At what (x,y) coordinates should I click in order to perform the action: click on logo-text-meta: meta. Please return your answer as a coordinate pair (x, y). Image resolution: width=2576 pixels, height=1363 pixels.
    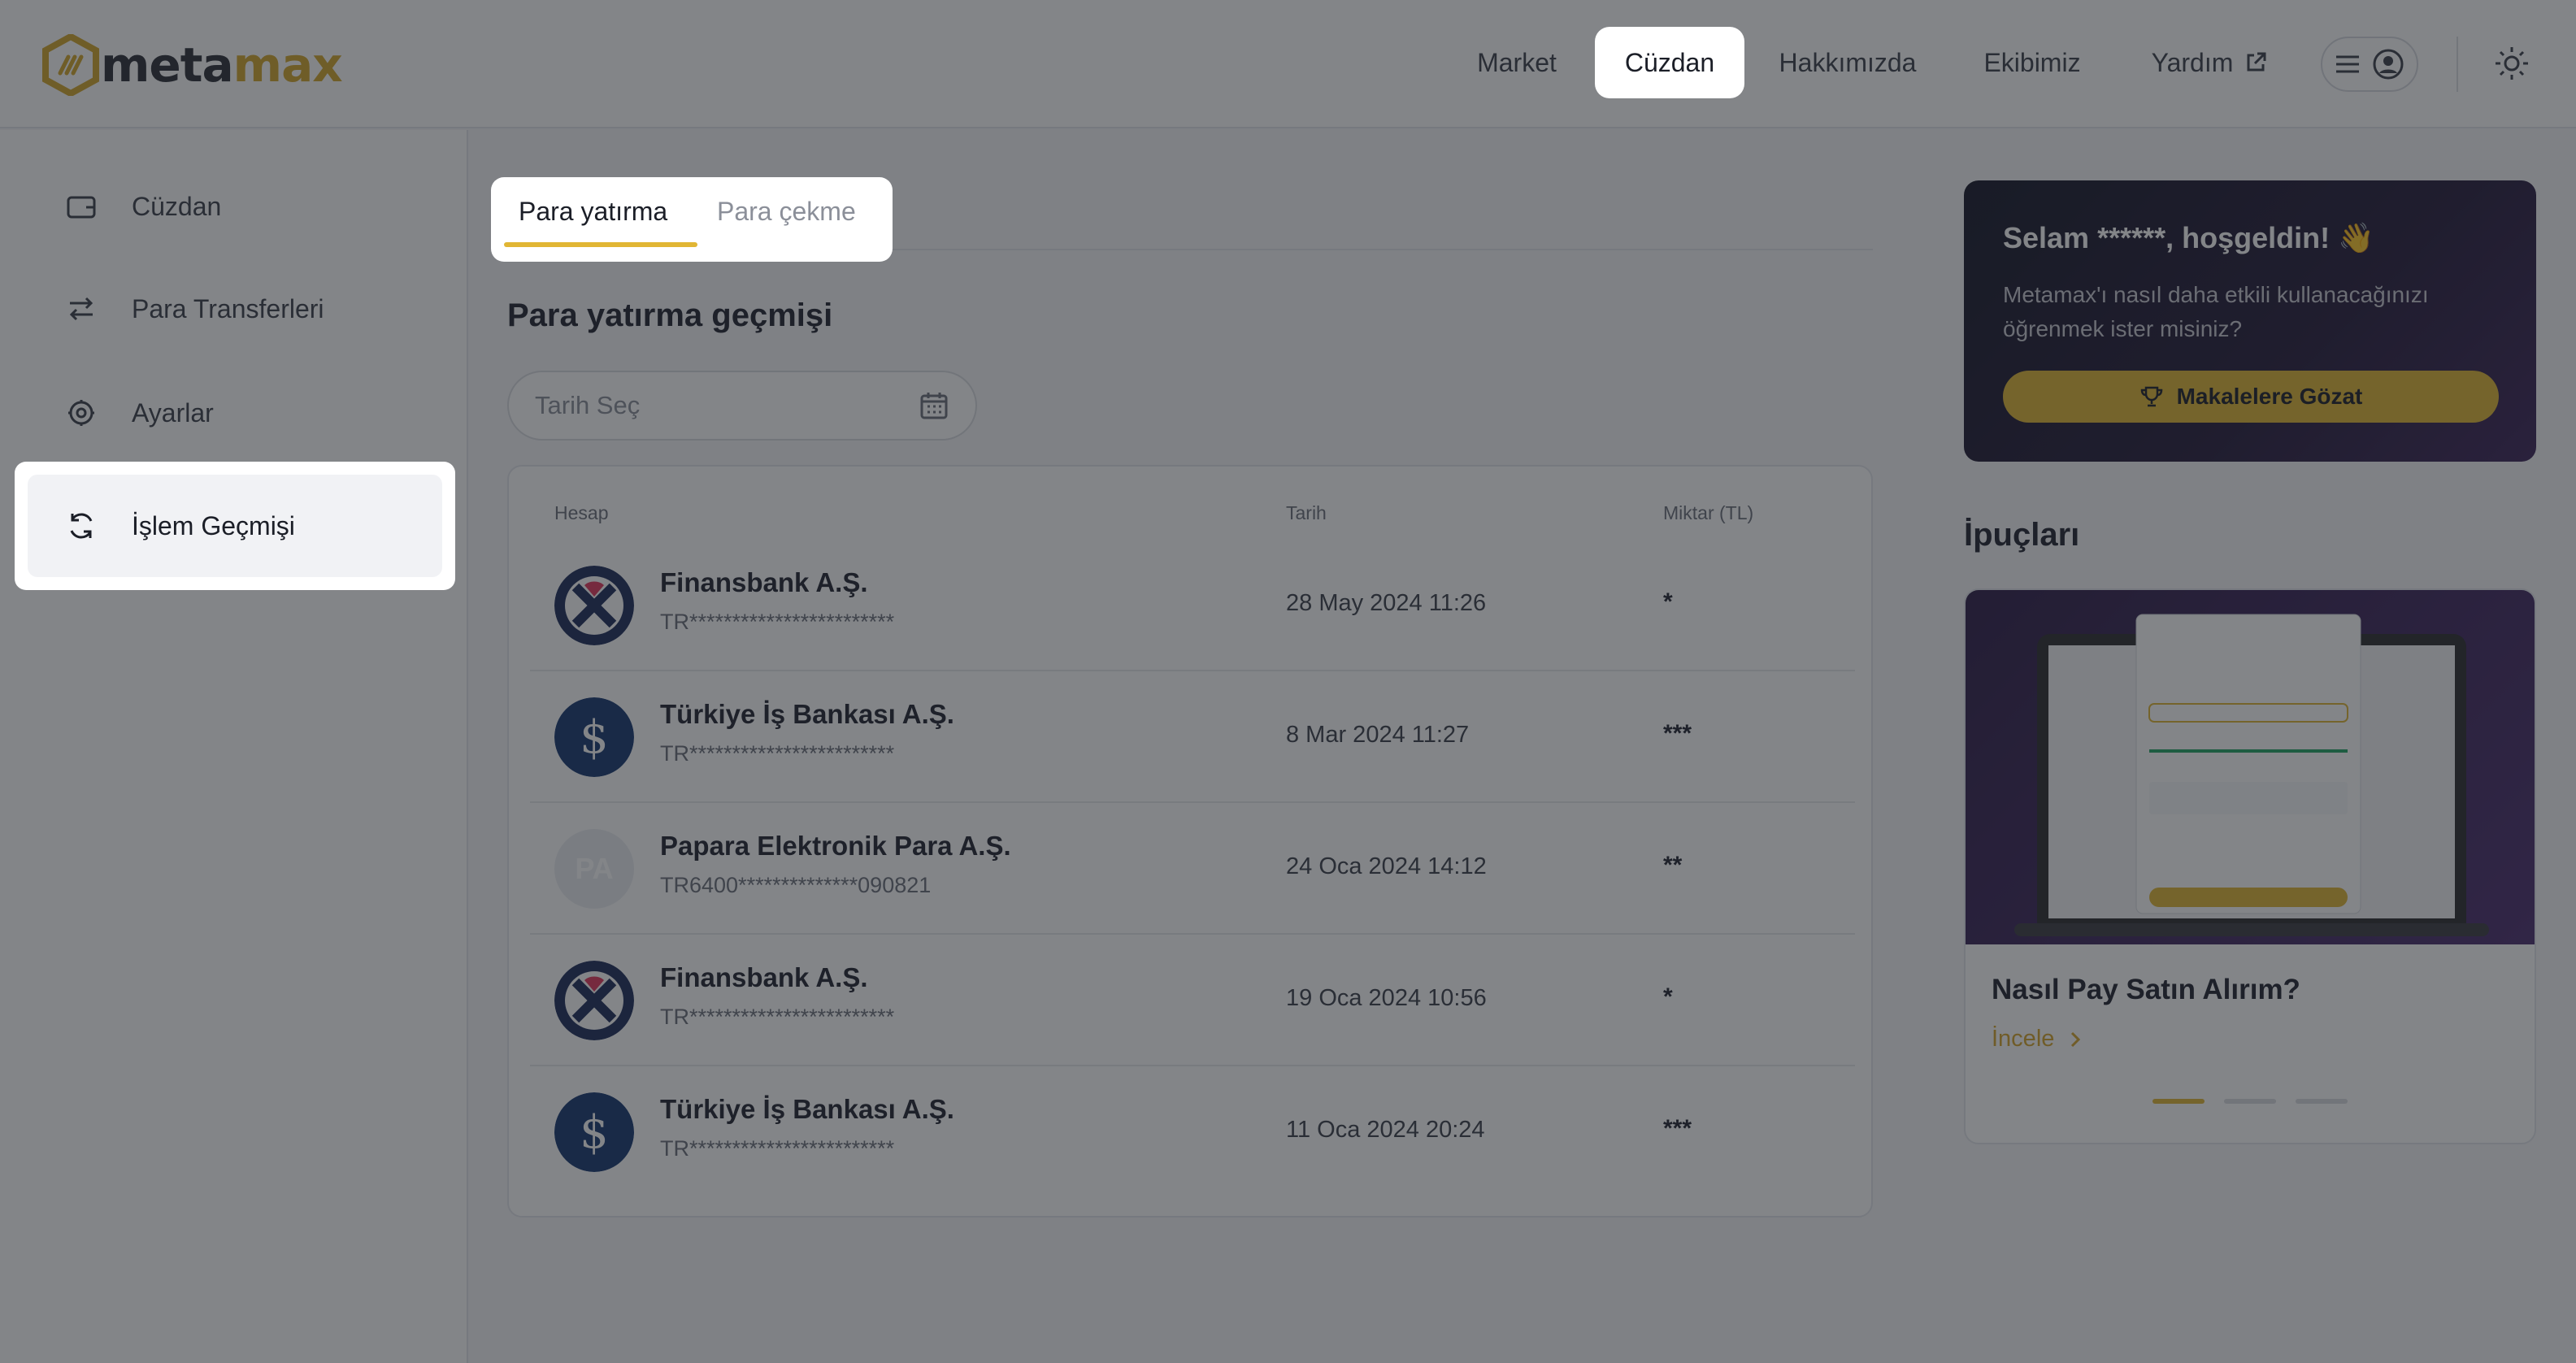
    Looking at the image, I should click on (167, 65).